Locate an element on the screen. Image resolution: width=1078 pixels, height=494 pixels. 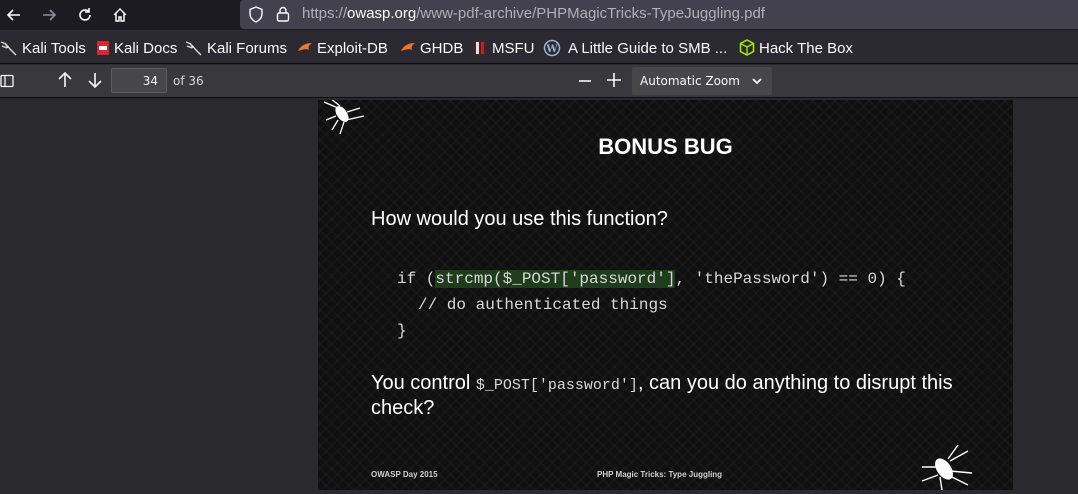
ghdb-icon is located at coordinates (408, 47).